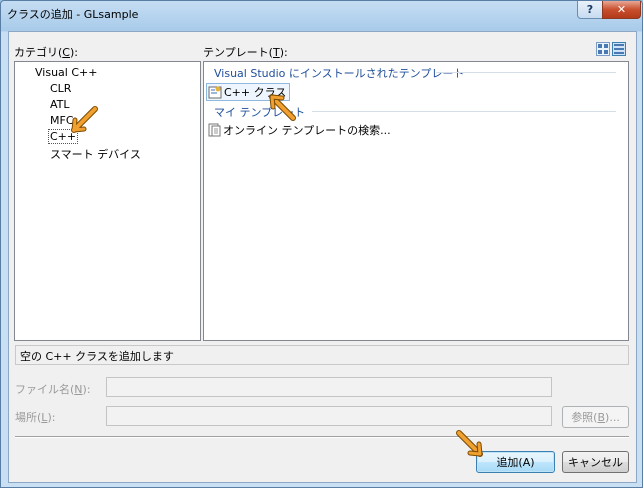  Describe the element at coordinates (95, 154) in the screenshot. I see `tree-item-smart-device: スマート デバイス` at that location.